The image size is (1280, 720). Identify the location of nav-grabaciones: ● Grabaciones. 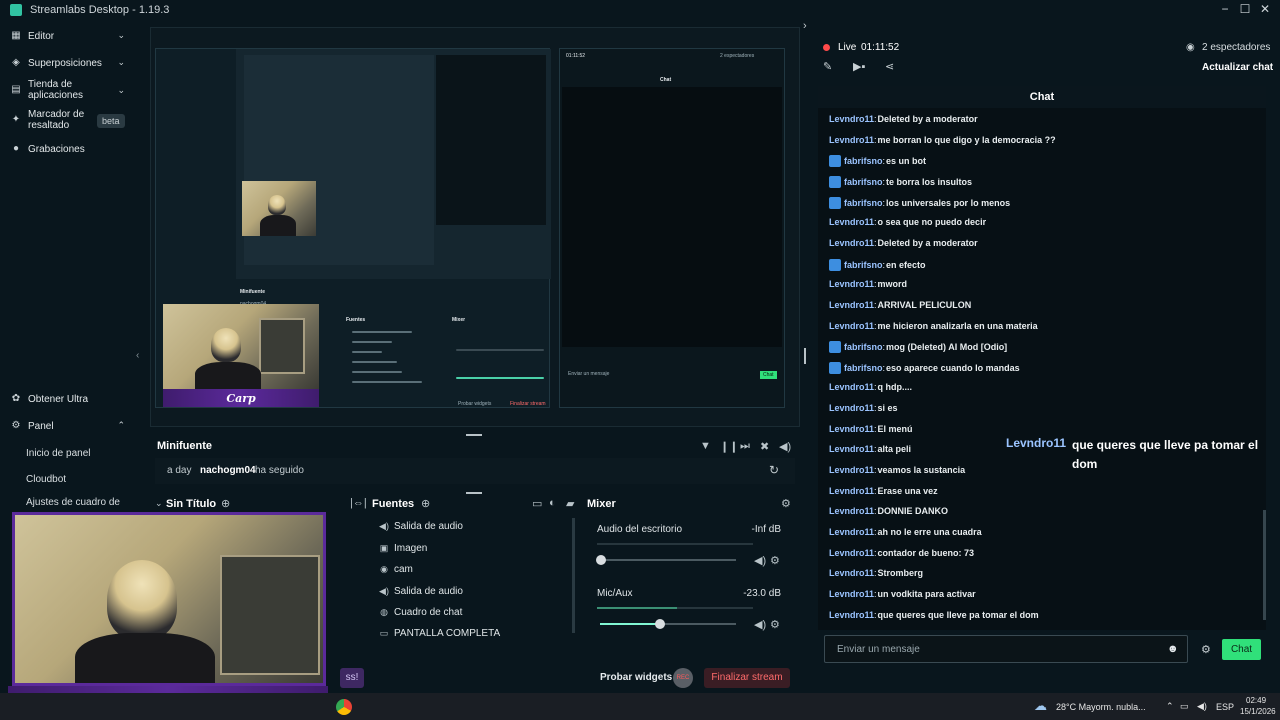
(67, 149).